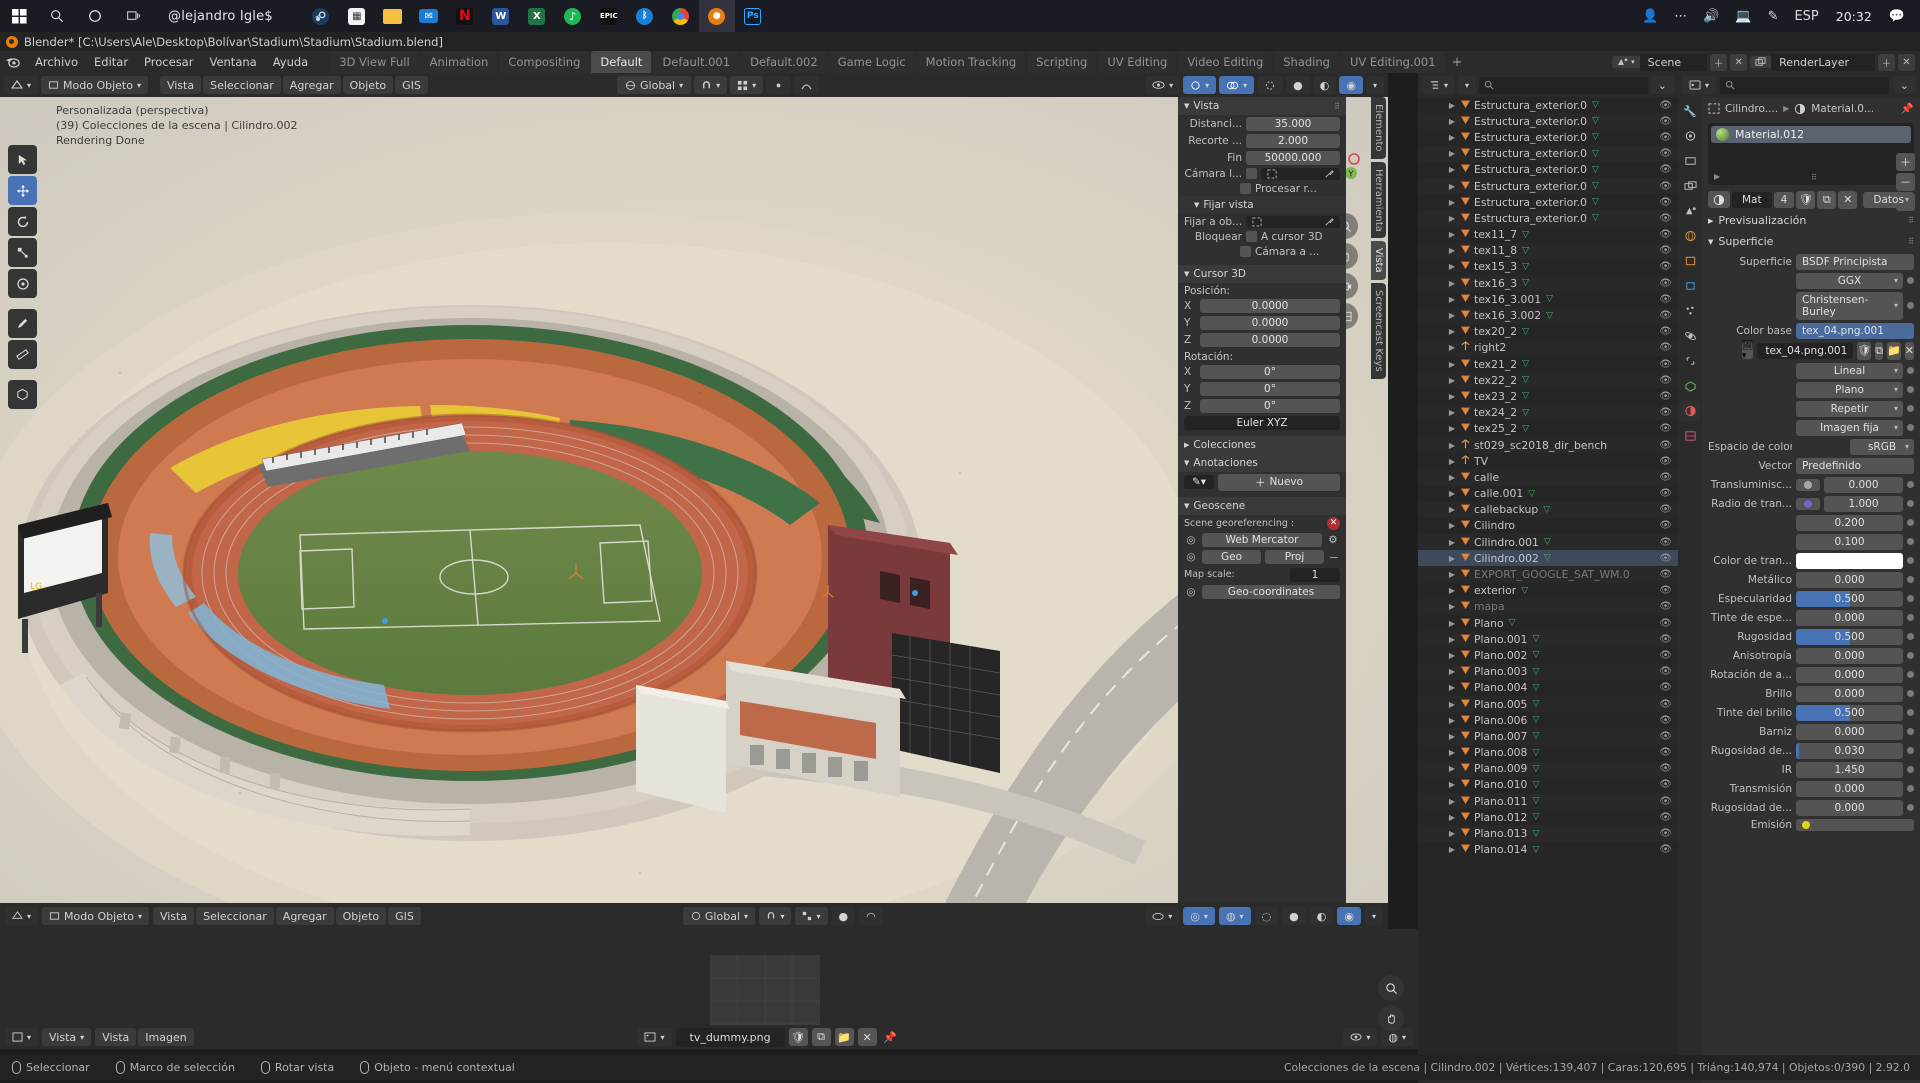 The image size is (1920, 1083). Describe the element at coordinates (459, 62) in the screenshot. I see `workspace-tab-animation: Animation` at that location.